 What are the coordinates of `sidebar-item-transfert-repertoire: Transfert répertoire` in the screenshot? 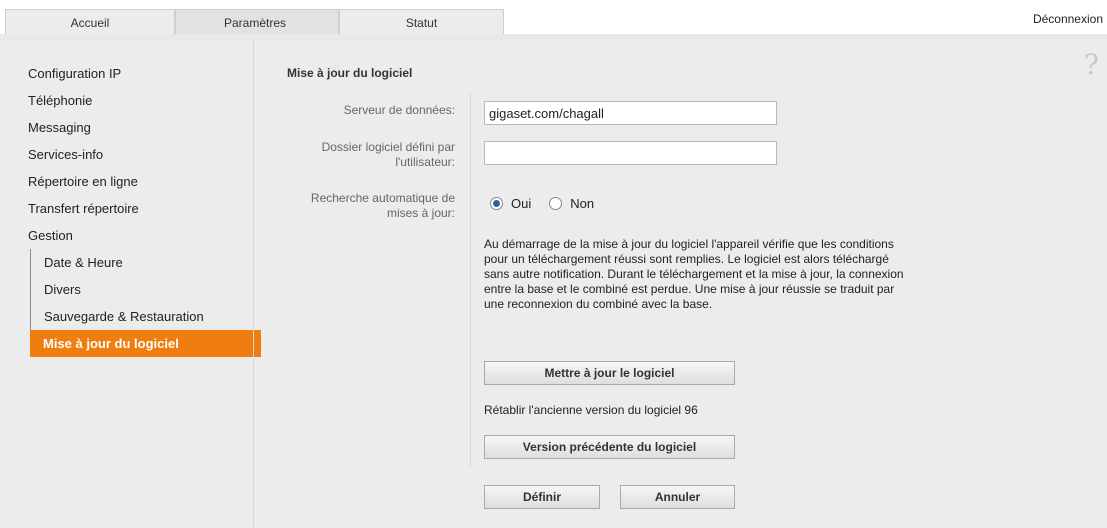 It's located at (132, 208).